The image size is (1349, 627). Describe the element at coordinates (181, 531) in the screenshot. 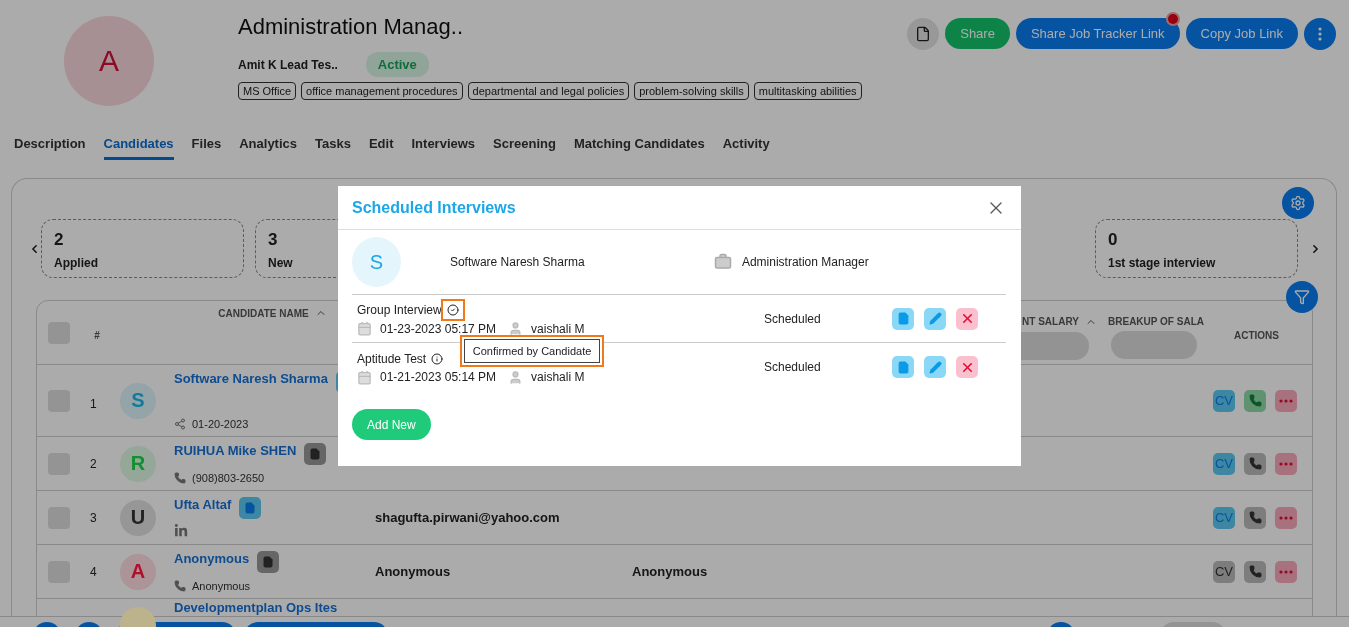

I see `linkedin-icon` at that location.